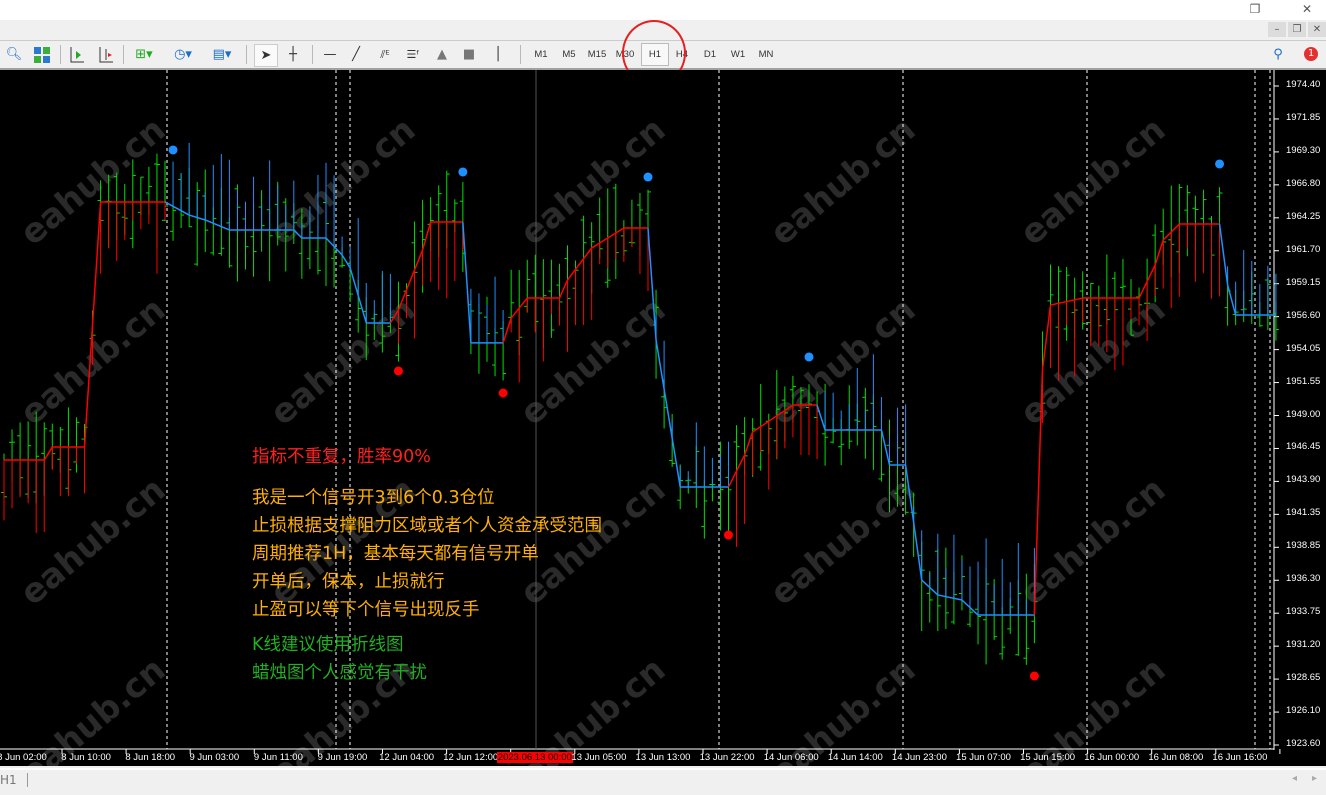 This screenshot has height=795, width=1326. I want to click on templates-icon: ▤▾, so click(222, 54).